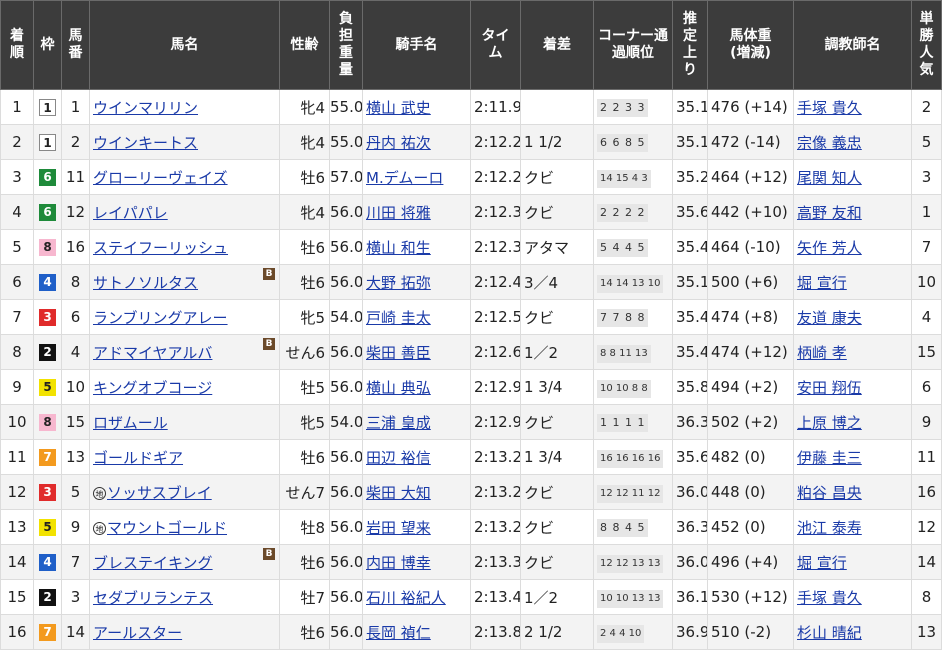 This screenshot has width=942, height=660. Describe the element at coordinates (557, 387) in the screenshot. I see `margin: 1 3/4` at that location.